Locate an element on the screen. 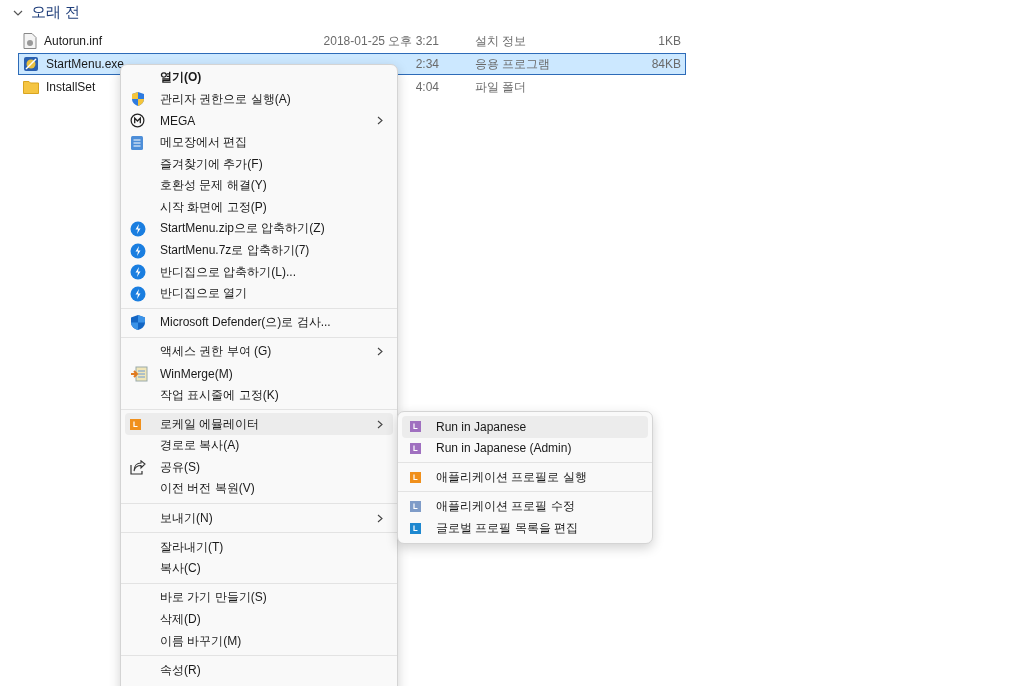 The image size is (1024, 686). file-type: 응용 프로그램 is located at coordinates (513, 64).